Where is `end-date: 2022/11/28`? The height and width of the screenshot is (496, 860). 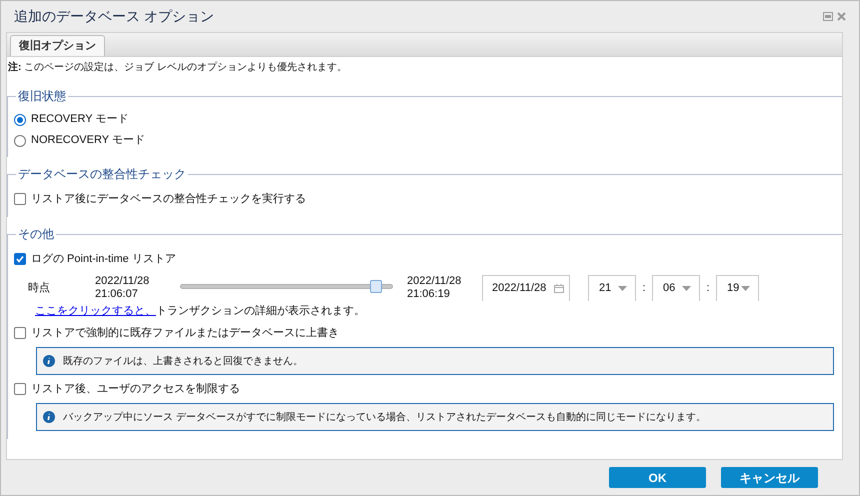
end-date: 2022/11/28 is located at coordinates (434, 281).